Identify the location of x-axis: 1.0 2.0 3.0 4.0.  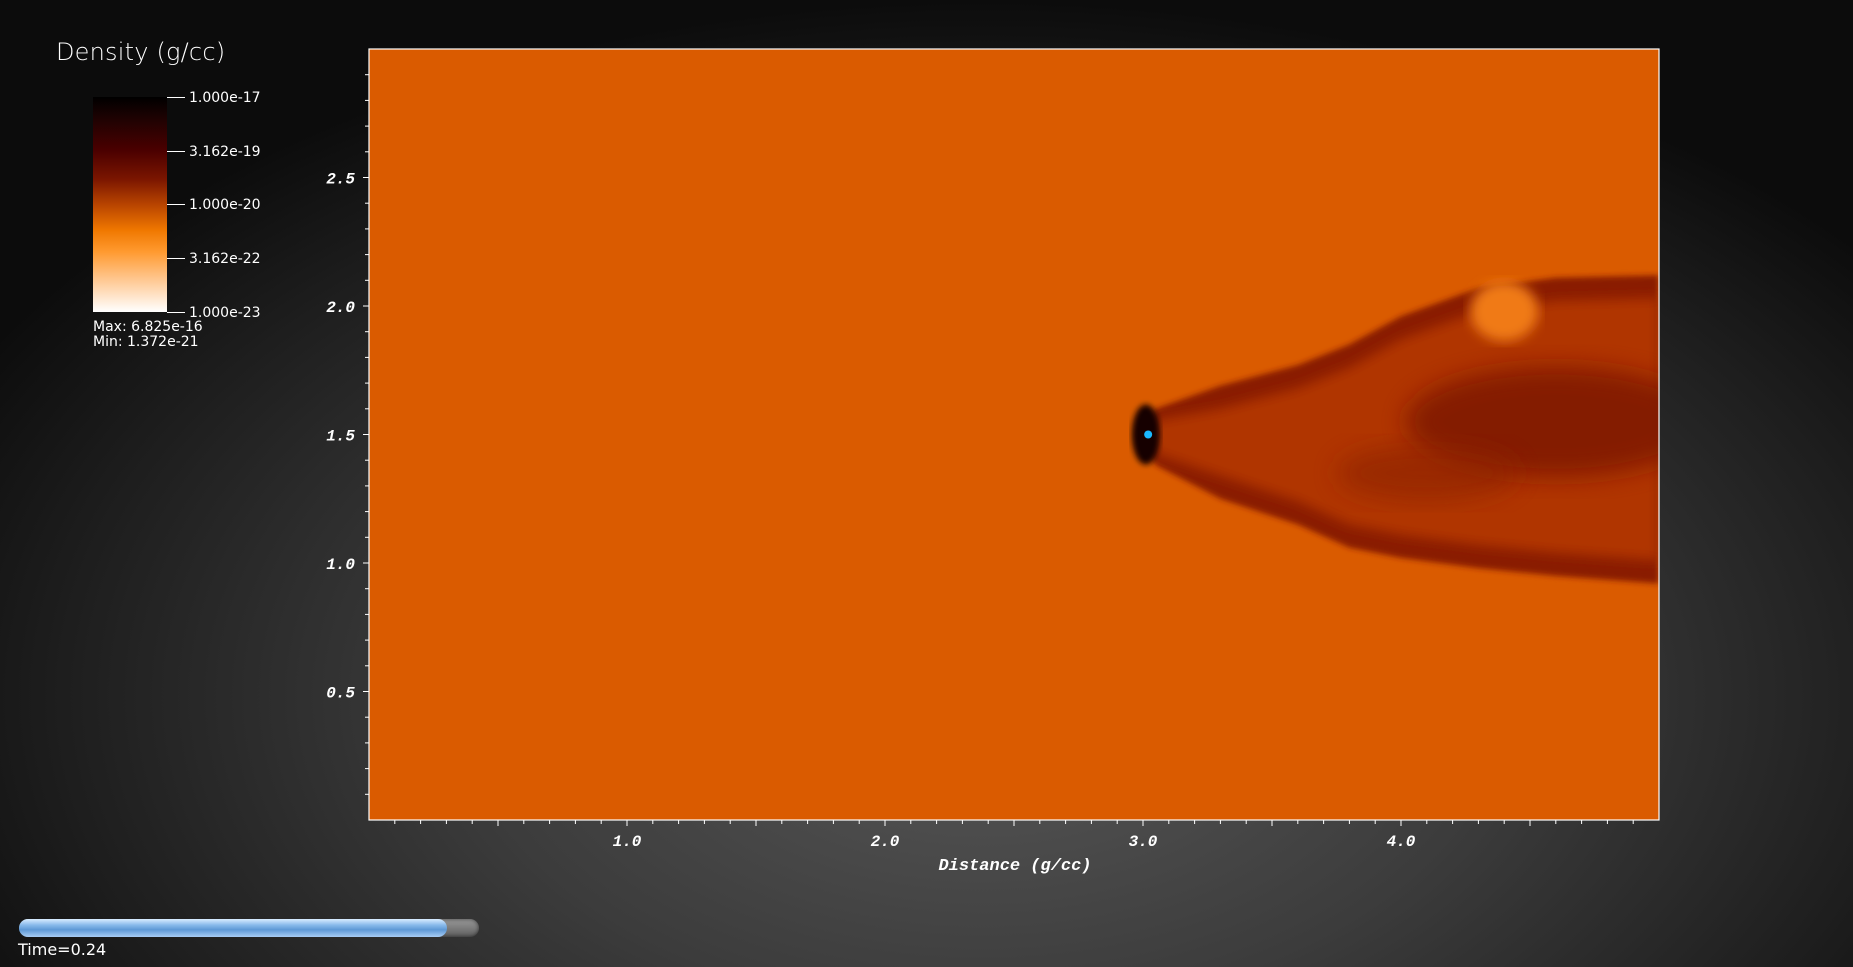
(1014, 835).